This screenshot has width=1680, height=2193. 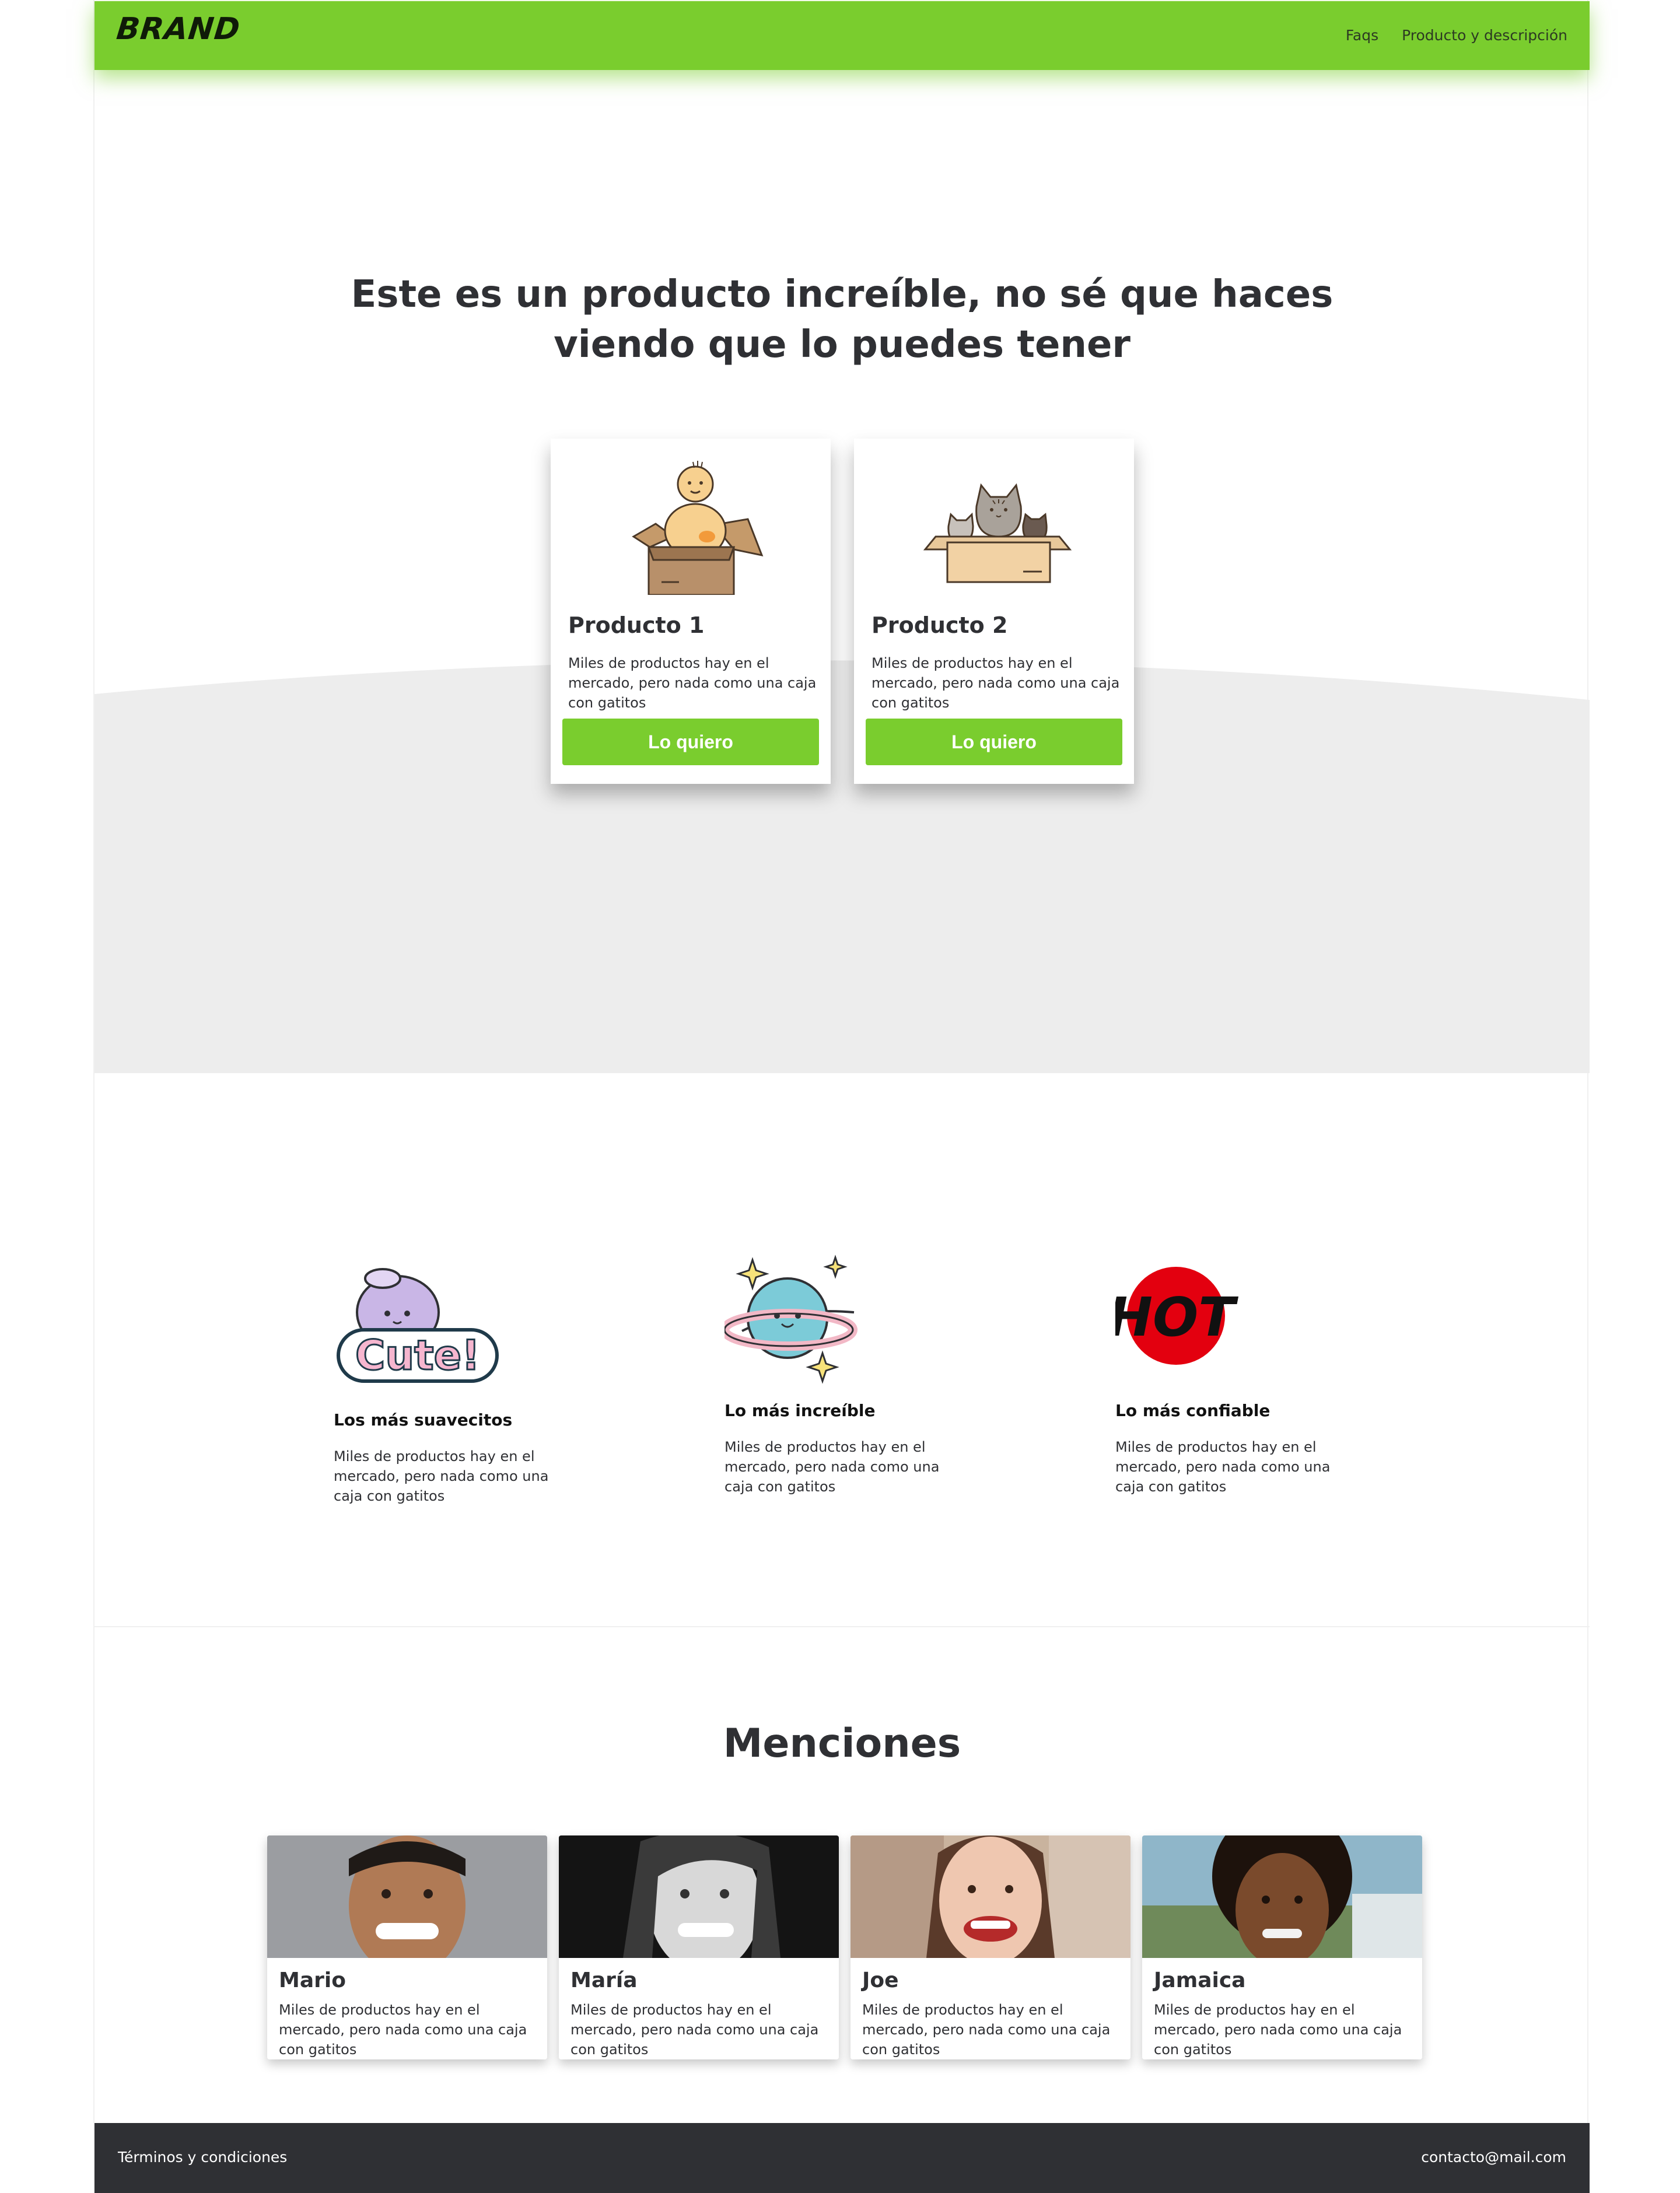 What do you see at coordinates (842, 1626) in the screenshot?
I see `section-divider` at bounding box center [842, 1626].